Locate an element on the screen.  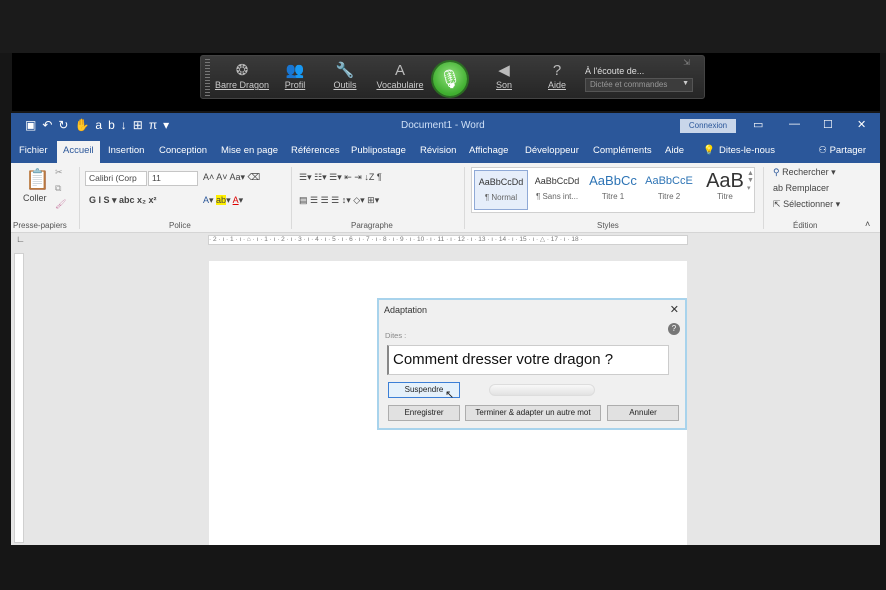
font-size-select: 11 is located at coordinates (173, 178).